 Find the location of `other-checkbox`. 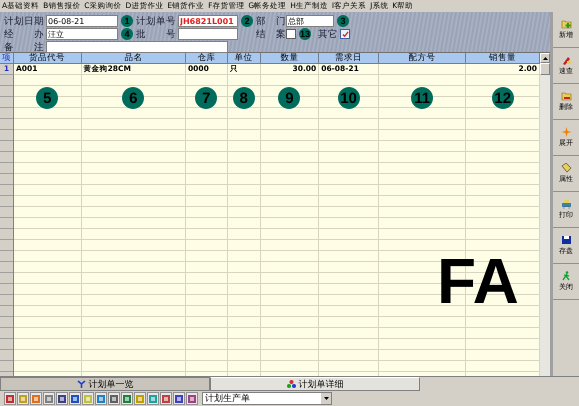

other-checkbox is located at coordinates (345, 34).